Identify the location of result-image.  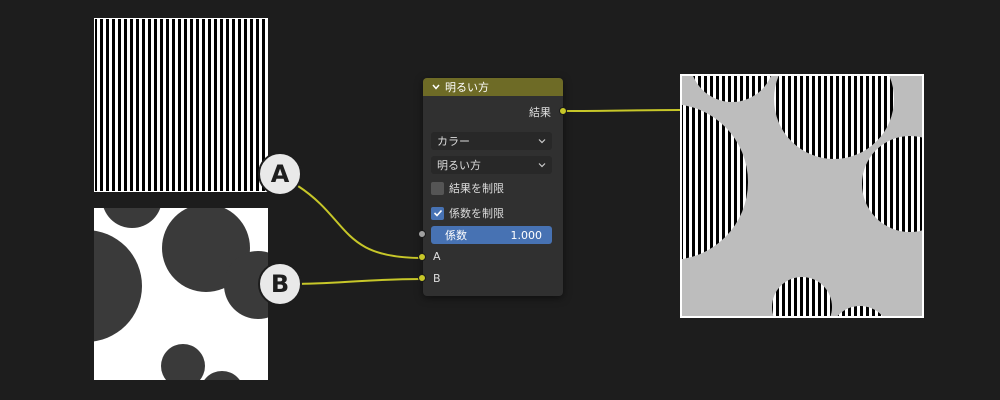
(802, 196).